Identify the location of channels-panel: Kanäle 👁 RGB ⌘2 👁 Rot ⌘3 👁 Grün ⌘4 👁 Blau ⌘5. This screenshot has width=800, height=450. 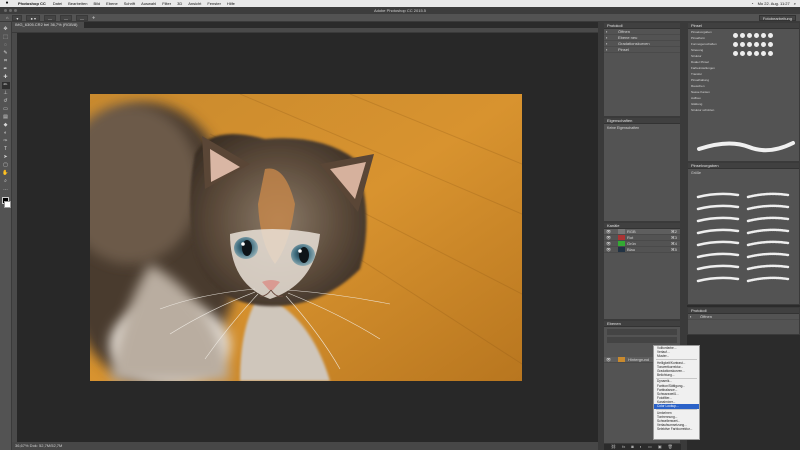
(642, 271).